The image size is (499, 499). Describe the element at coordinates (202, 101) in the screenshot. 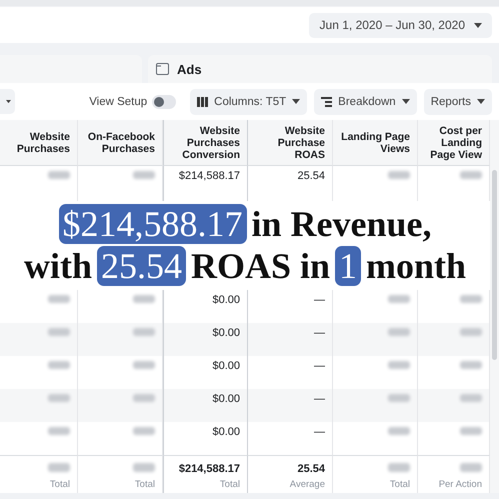

I see `columns-icon` at that location.